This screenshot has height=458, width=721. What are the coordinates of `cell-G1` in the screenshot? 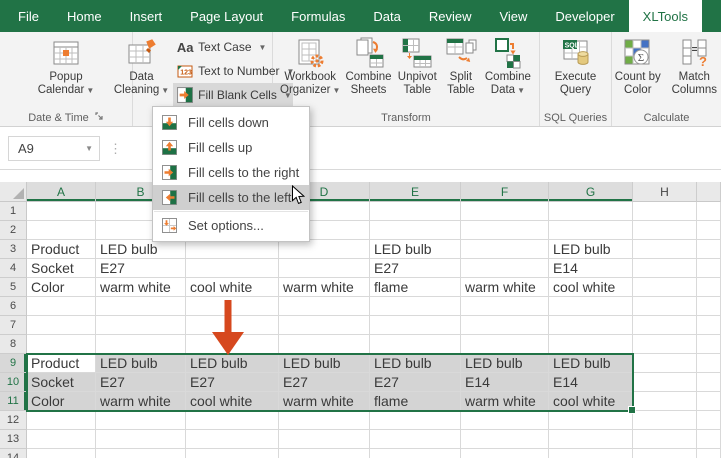 It's located at (591, 211).